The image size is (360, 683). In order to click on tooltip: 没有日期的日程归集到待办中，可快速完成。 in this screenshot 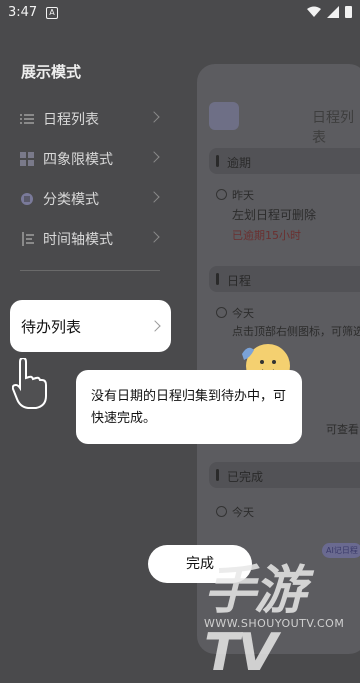, I will do `click(189, 407)`.